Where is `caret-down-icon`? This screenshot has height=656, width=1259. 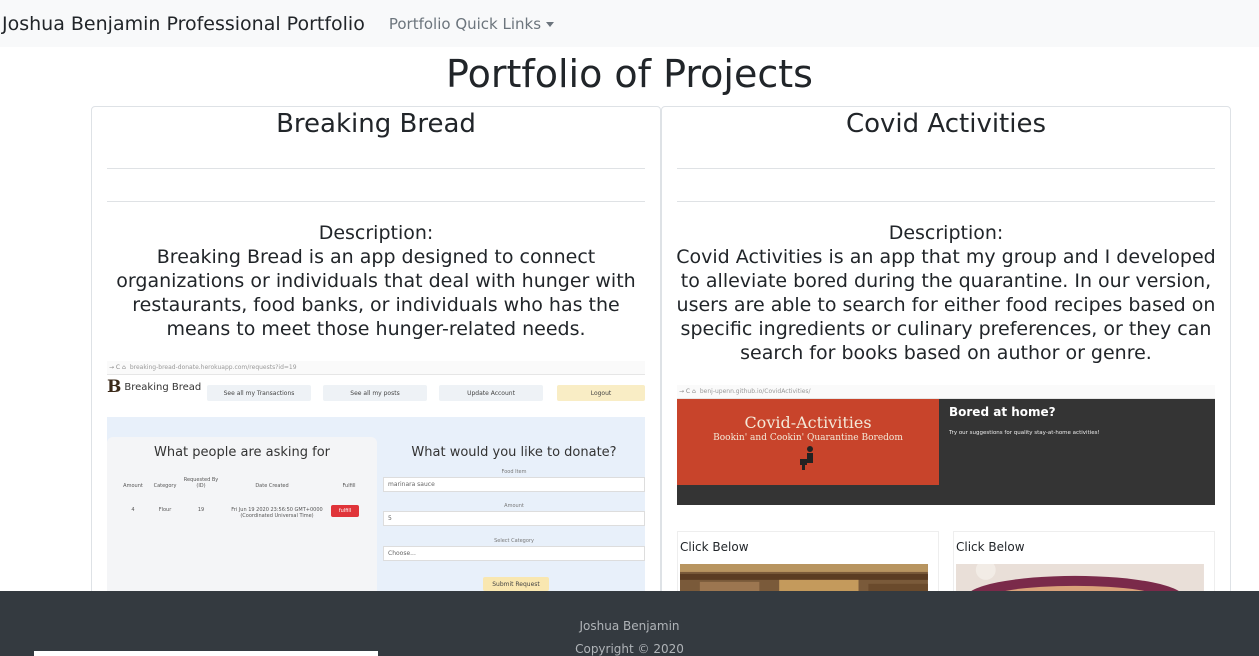
caret-down-icon is located at coordinates (550, 24).